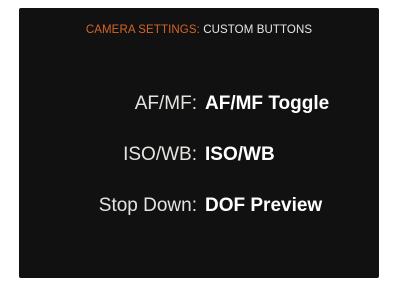  Describe the element at coordinates (258, 30) in the screenshot. I see `menu-subsection-title: CUSTOM BUTTONS` at that location.